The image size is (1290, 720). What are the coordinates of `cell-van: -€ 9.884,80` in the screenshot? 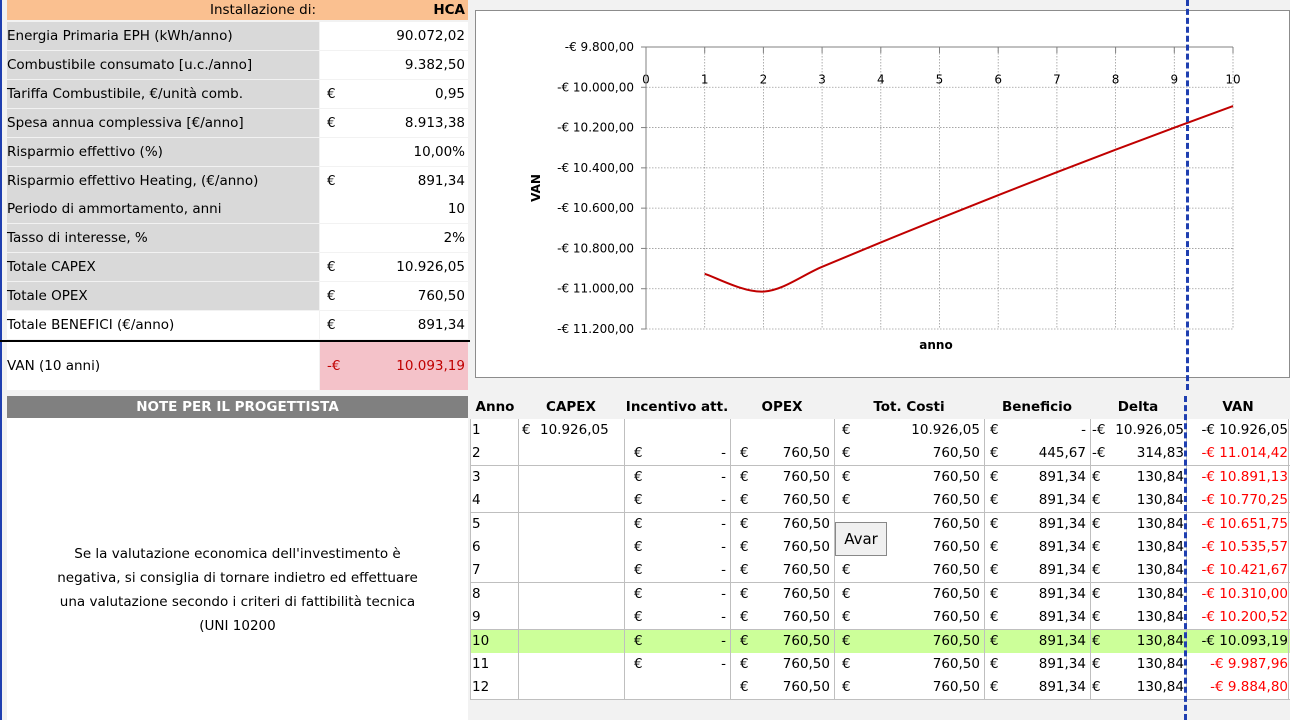 It's located at (1238, 687).